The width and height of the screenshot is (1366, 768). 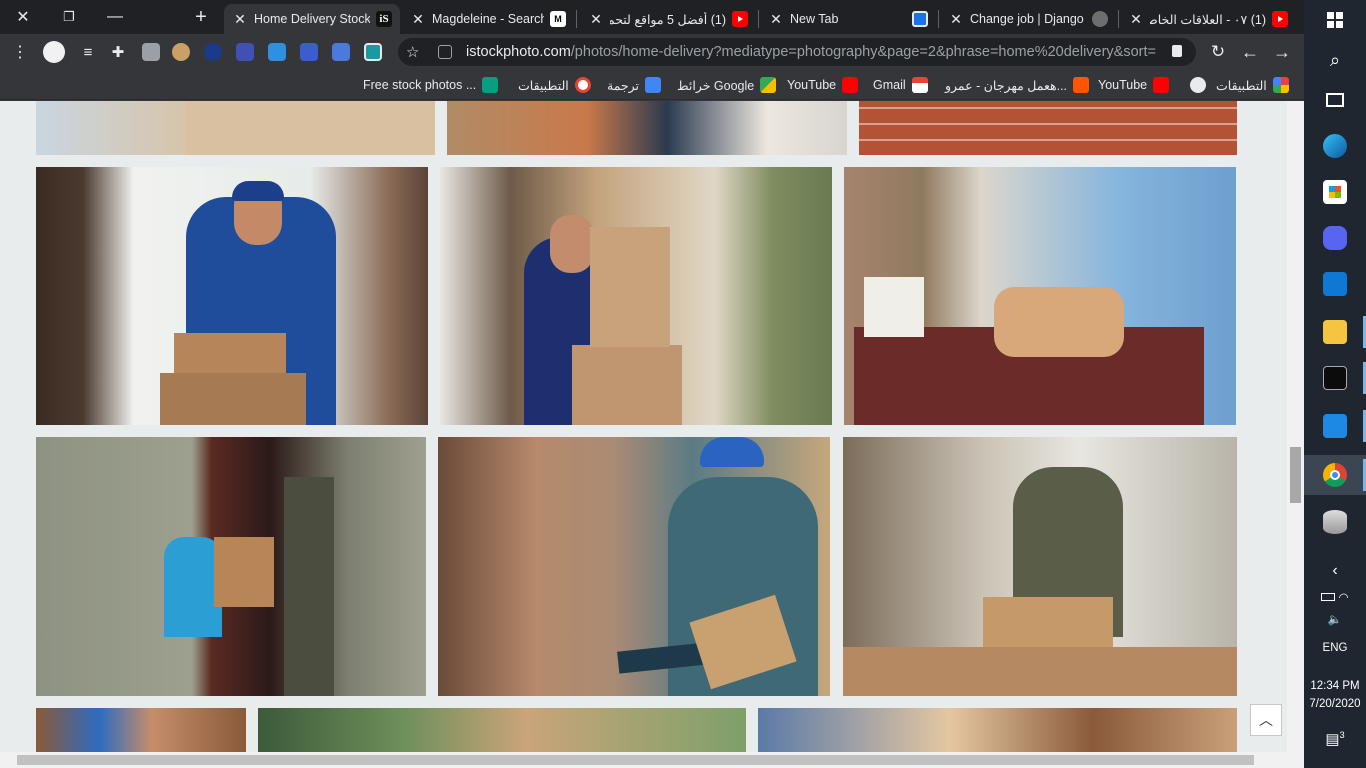 I want to click on forward-arrow-icon: →, so click(x=1282, y=52).